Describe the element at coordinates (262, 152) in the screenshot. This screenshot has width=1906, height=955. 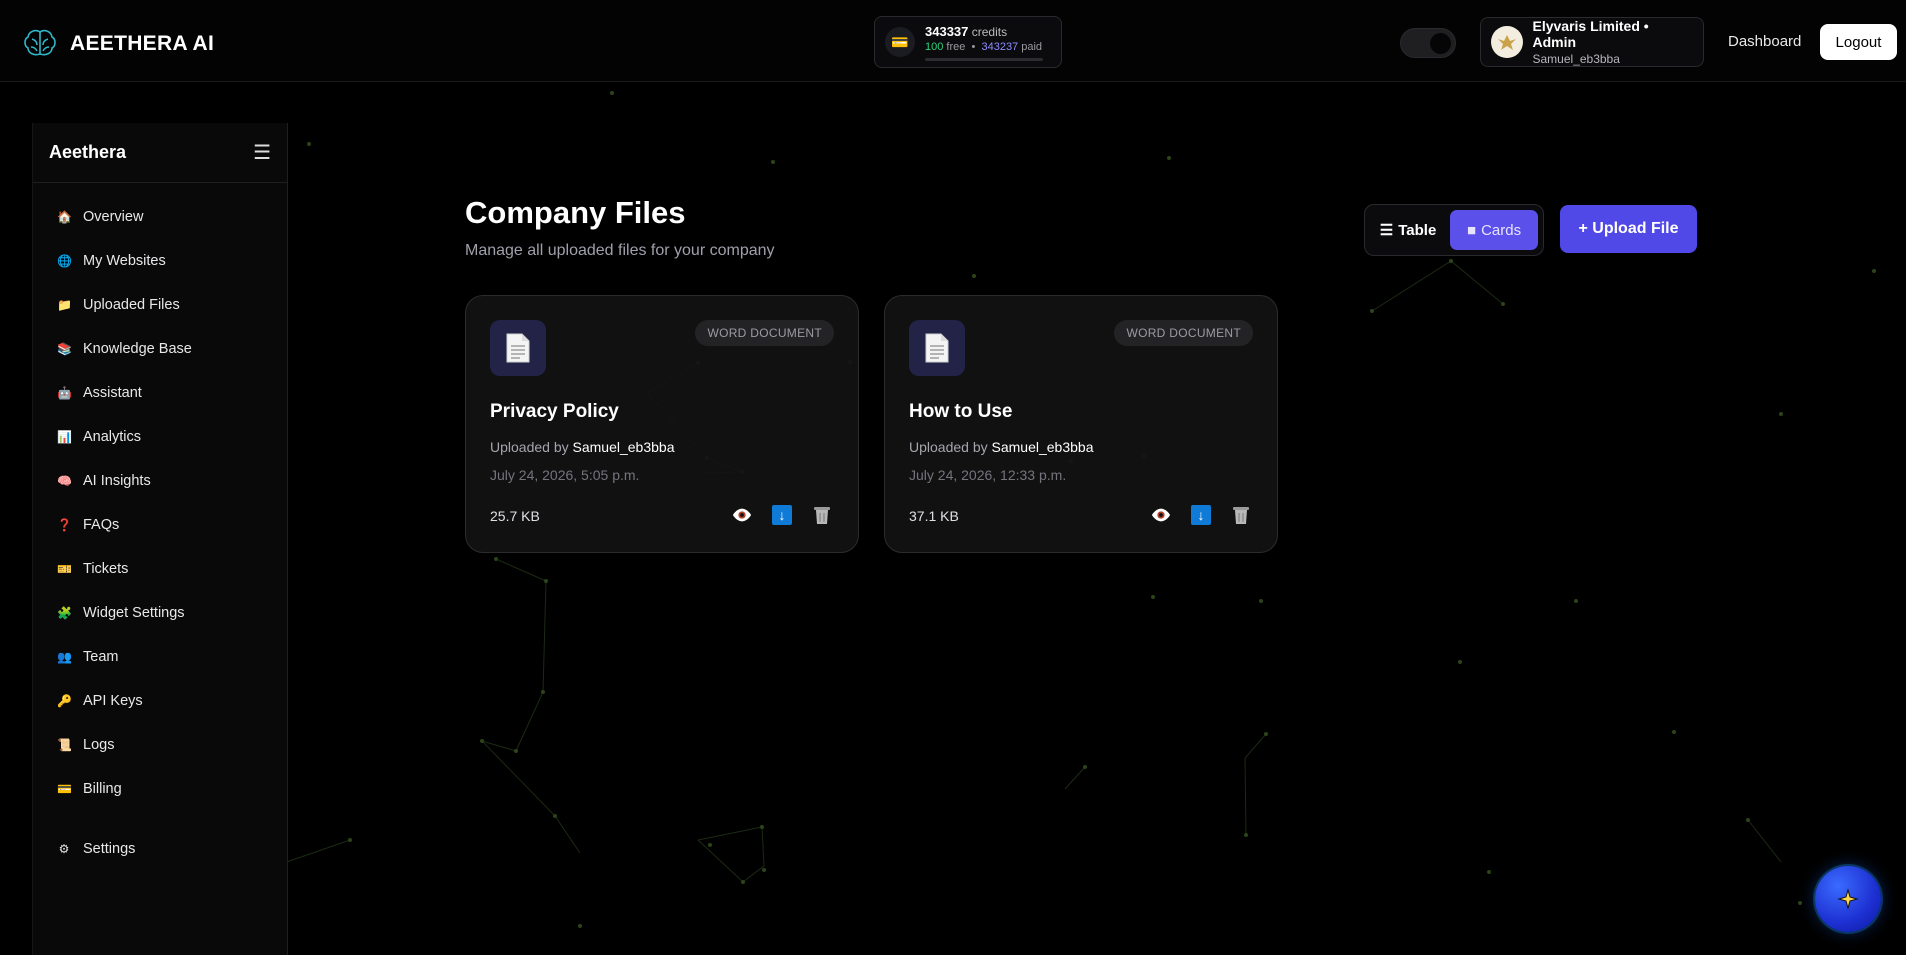
I see `hamburger-menu-icon: ☰` at that location.